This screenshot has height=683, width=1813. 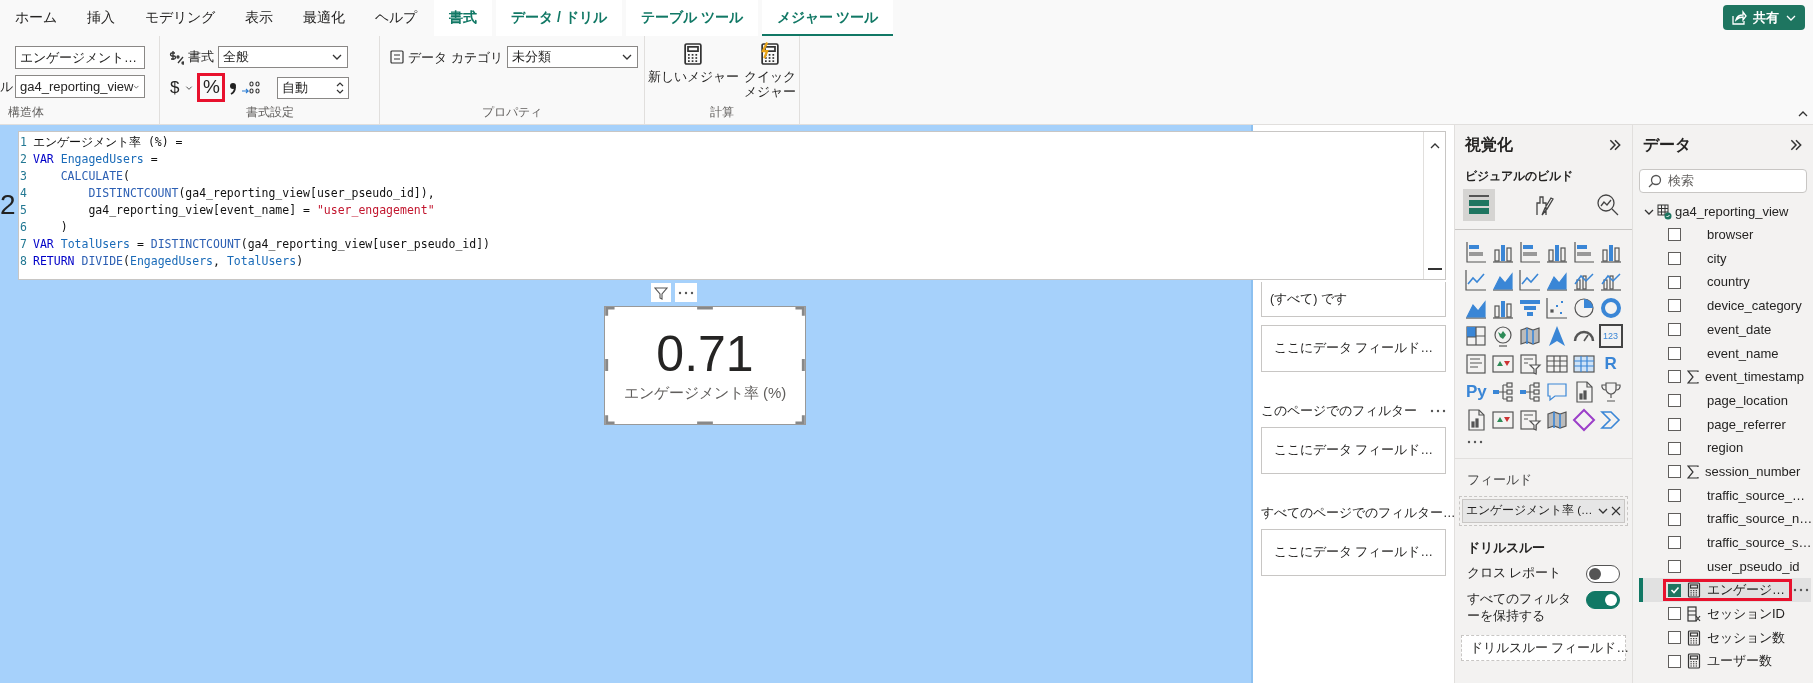 I want to click on ribbon-tab: テーブル ツール, so click(x=691, y=18).